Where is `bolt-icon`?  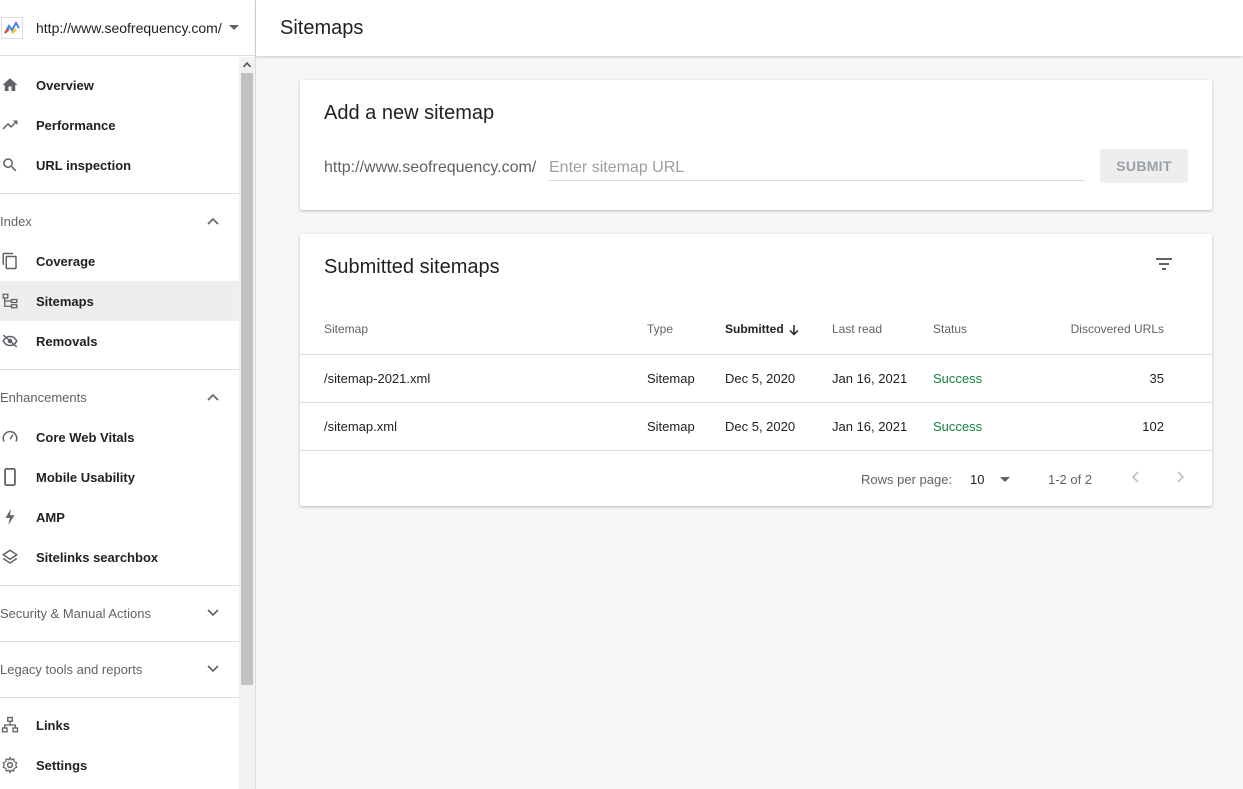
bolt-icon is located at coordinates (10, 517).